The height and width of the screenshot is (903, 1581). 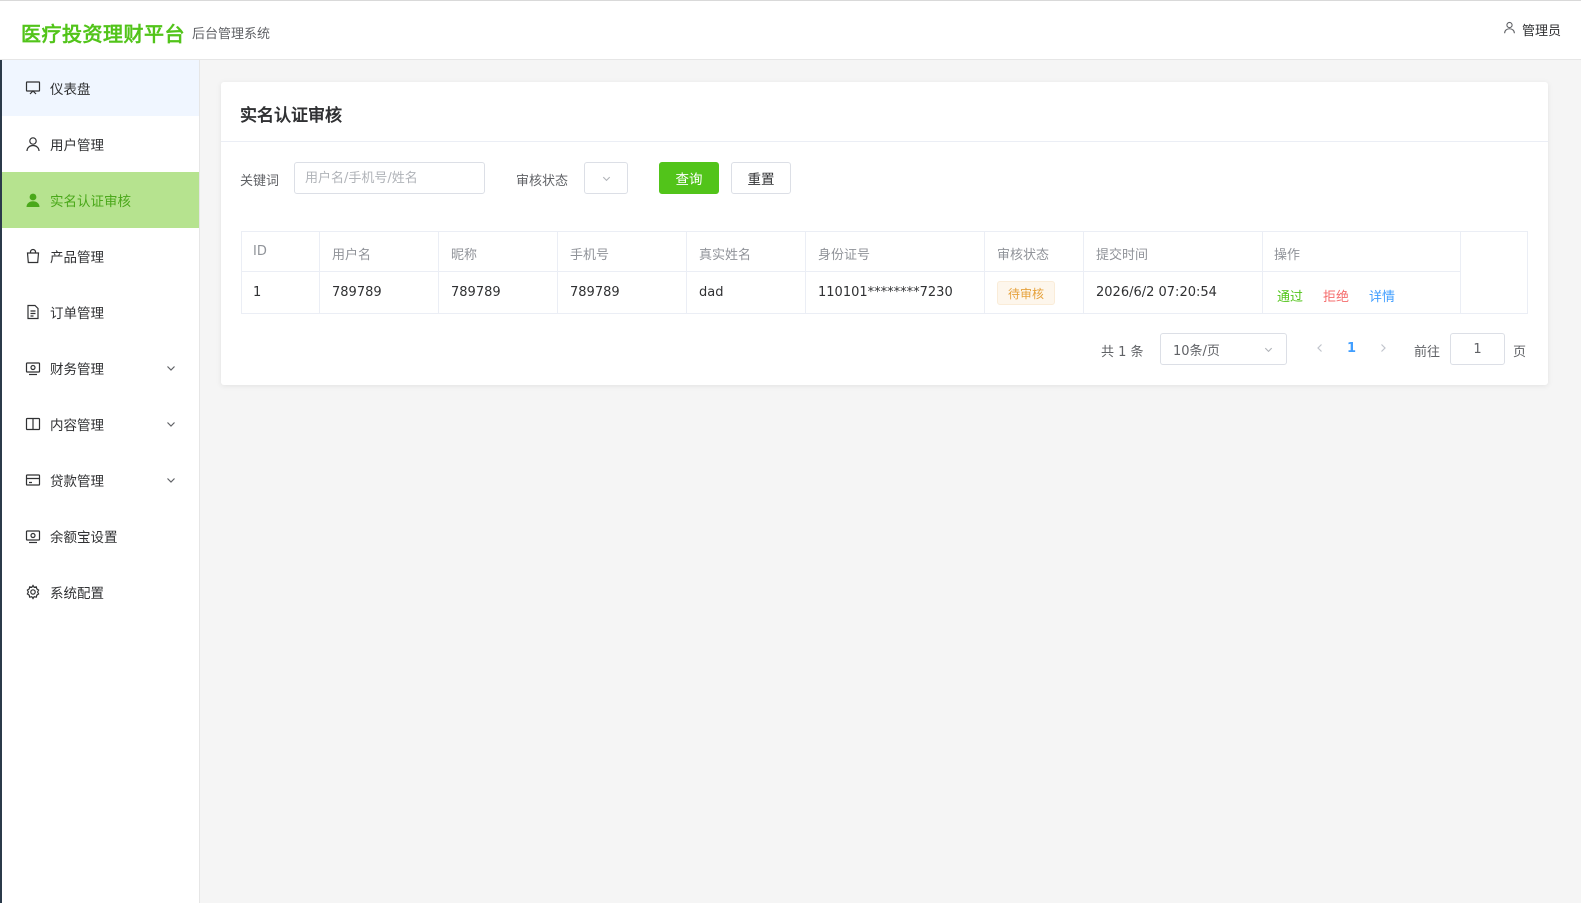 I want to click on cell-username: 789789, so click(x=357, y=292).